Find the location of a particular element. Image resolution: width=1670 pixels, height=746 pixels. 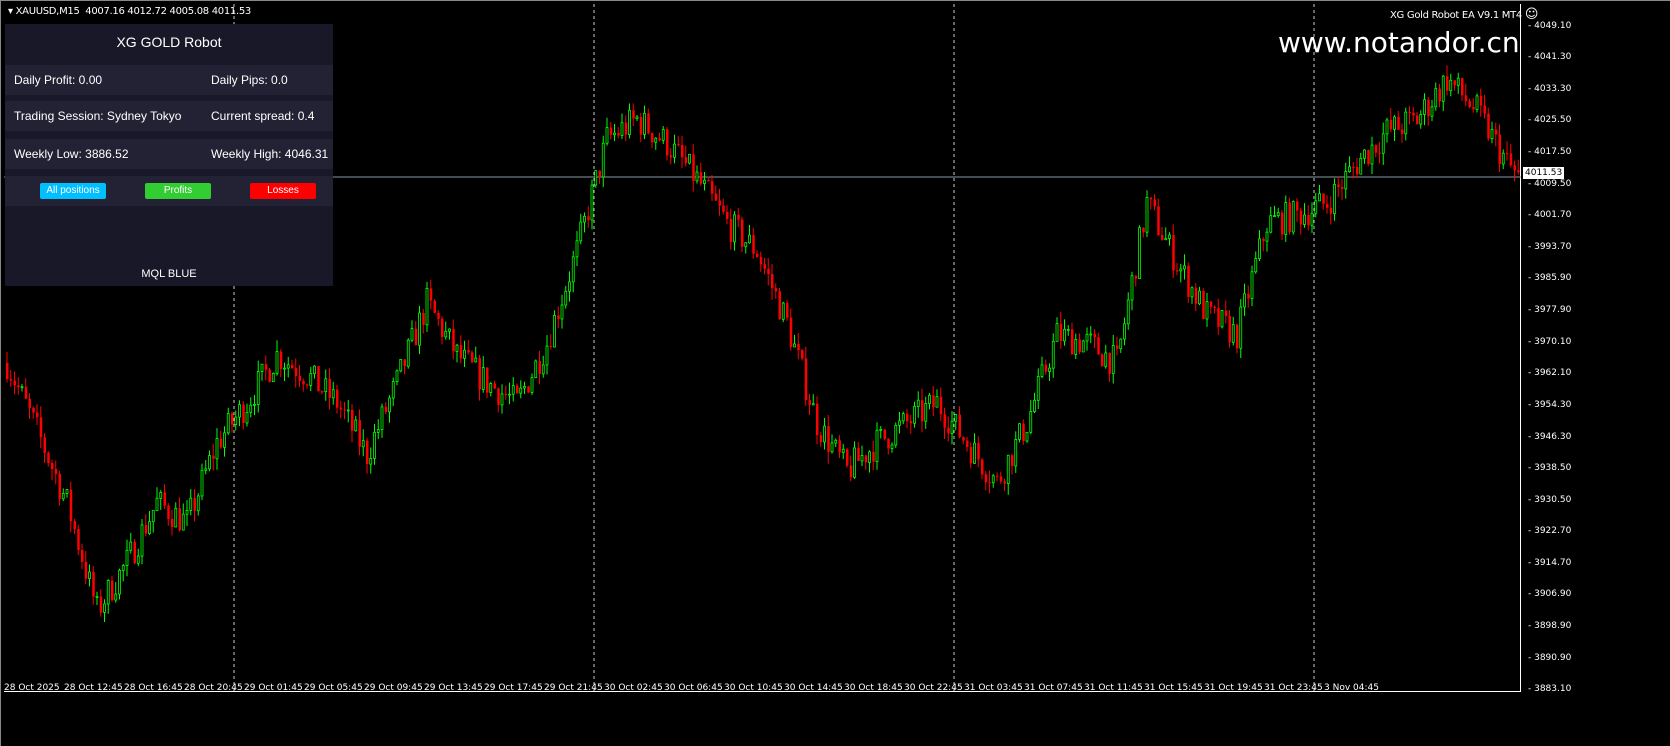

time-tick: 30 Oct 18:45 is located at coordinates (873, 688).